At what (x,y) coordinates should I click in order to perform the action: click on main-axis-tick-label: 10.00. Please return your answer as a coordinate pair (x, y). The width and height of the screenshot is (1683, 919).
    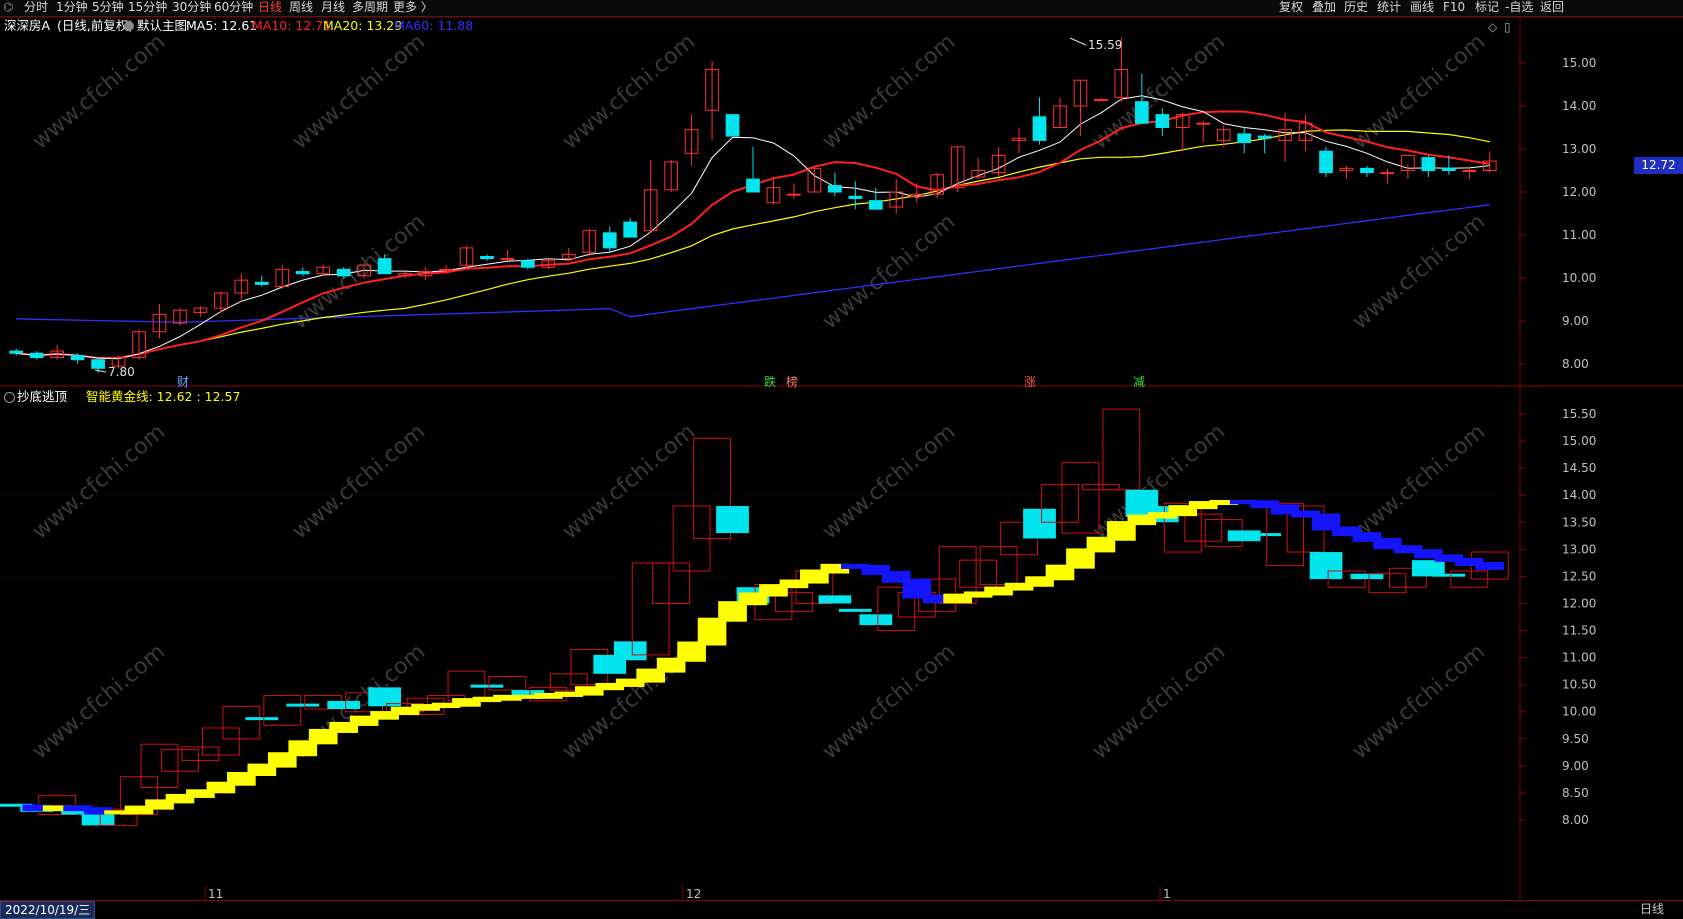
    Looking at the image, I should click on (1579, 278).